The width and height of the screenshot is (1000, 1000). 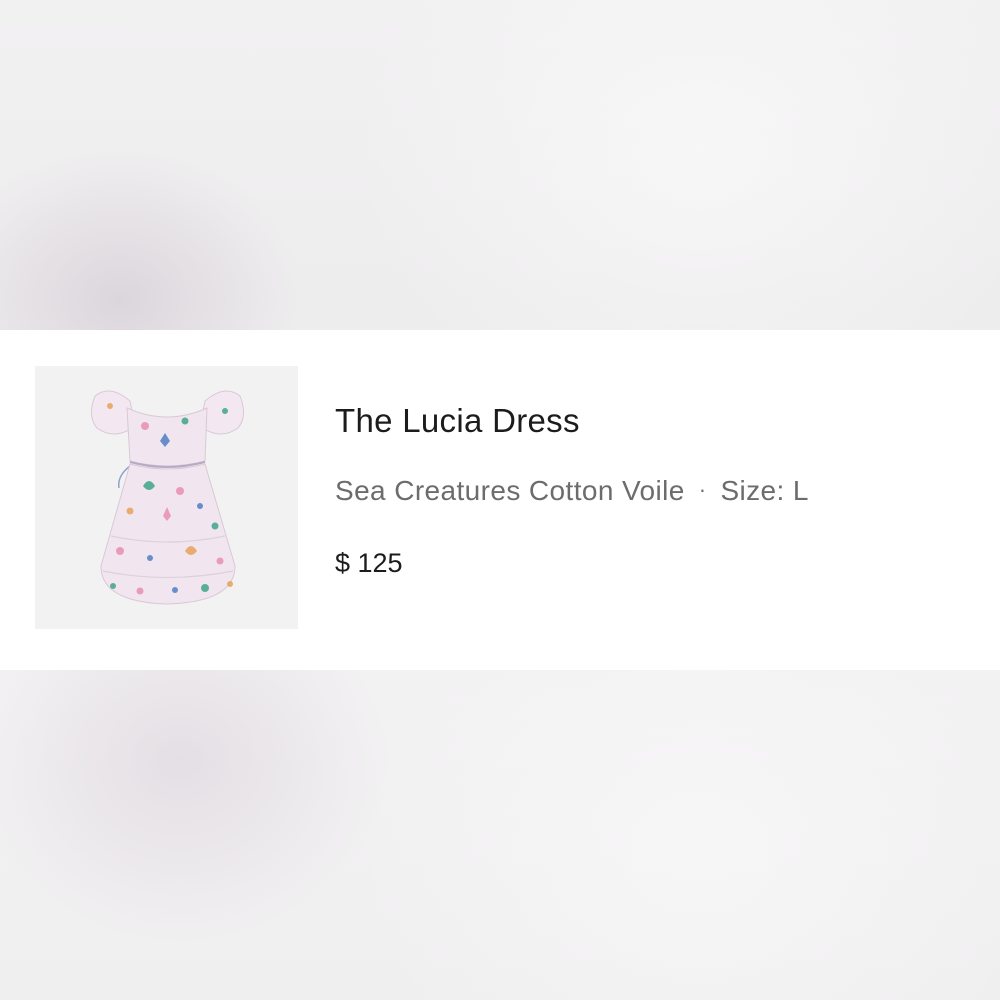 I want to click on product-details: Sea Creatures Cotton Voile · Size: L, so click(x=572, y=491).